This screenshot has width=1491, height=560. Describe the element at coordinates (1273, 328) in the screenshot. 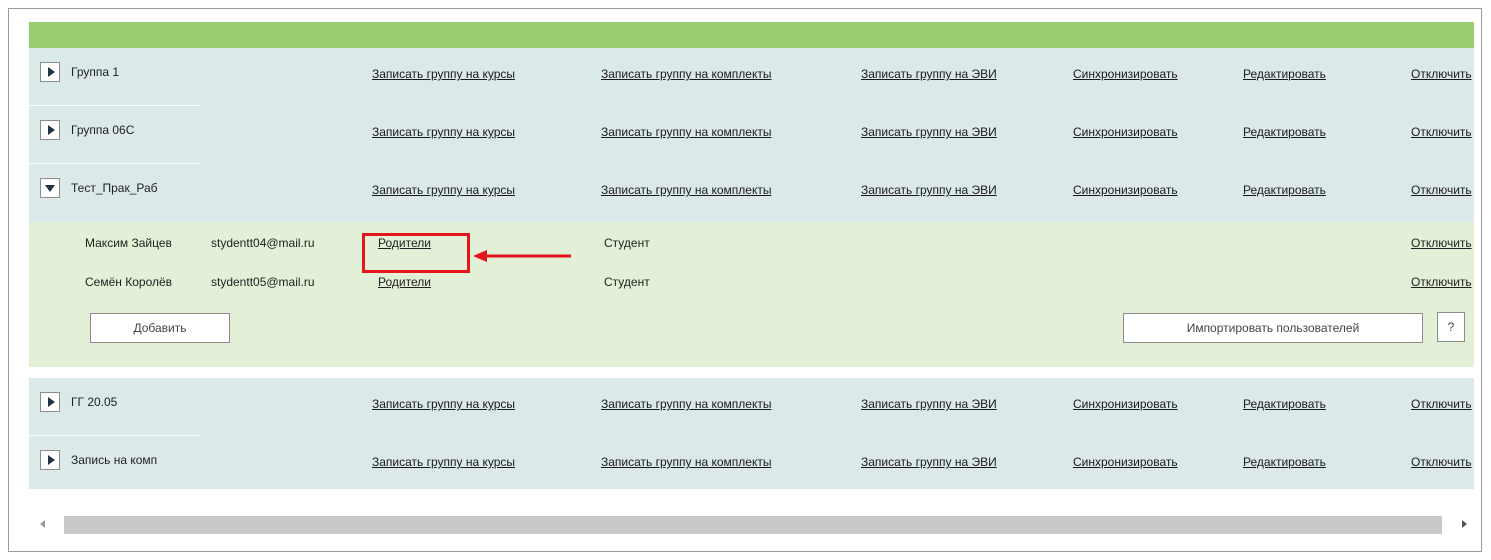

I see `import-users-button: Импортировать пользователей` at that location.